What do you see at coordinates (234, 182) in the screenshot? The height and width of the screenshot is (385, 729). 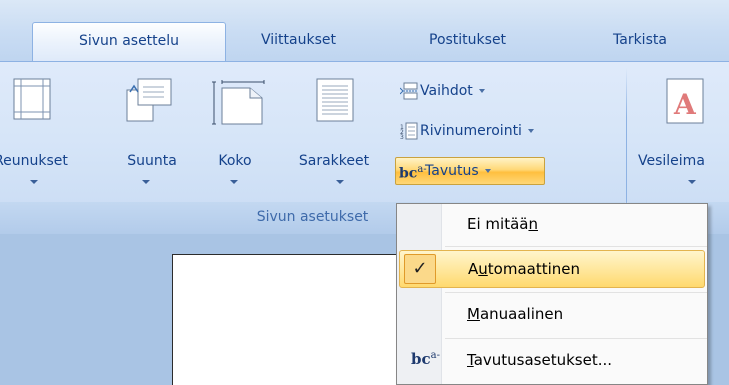 I see `size-dropdown-arrow` at bounding box center [234, 182].